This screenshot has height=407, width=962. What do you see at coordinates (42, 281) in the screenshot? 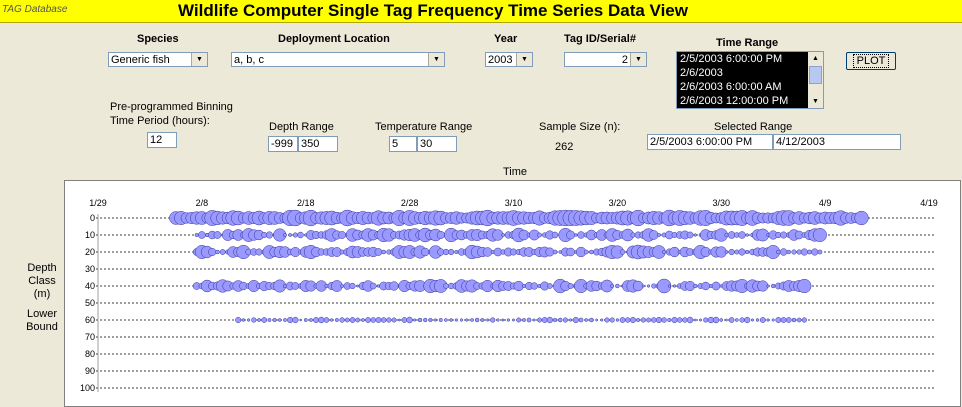
I see `y-axis-title-line2: Class` at bounding box center [42, 281].